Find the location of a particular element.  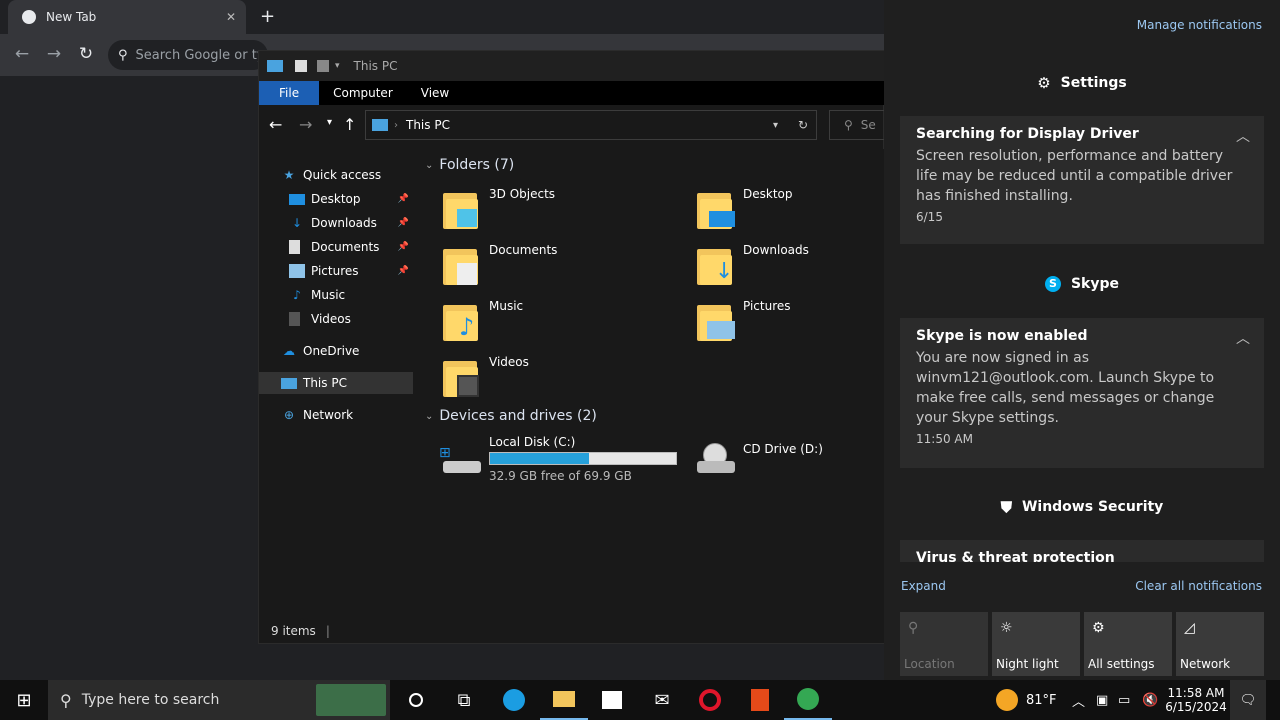

drive-cd-drive-d: CD Drive (D:) is located at coordinates (781, 460).